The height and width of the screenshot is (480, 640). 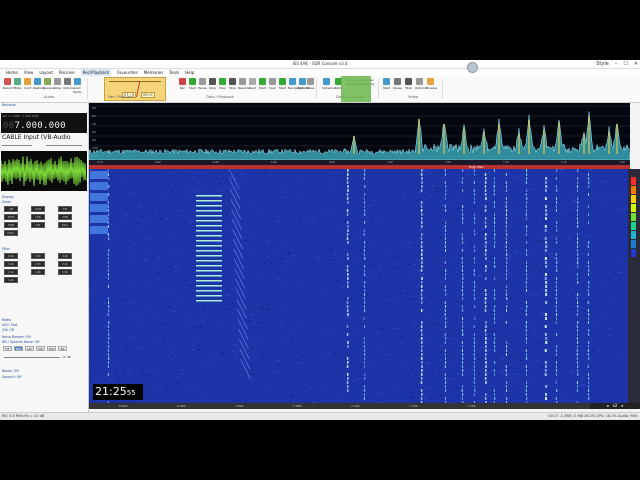 What do you see at coordinates (36, 137) in the screenshot?
I see `audio-source-name: CABLE Input (VB-Audio` at bounding box center [36, 137].